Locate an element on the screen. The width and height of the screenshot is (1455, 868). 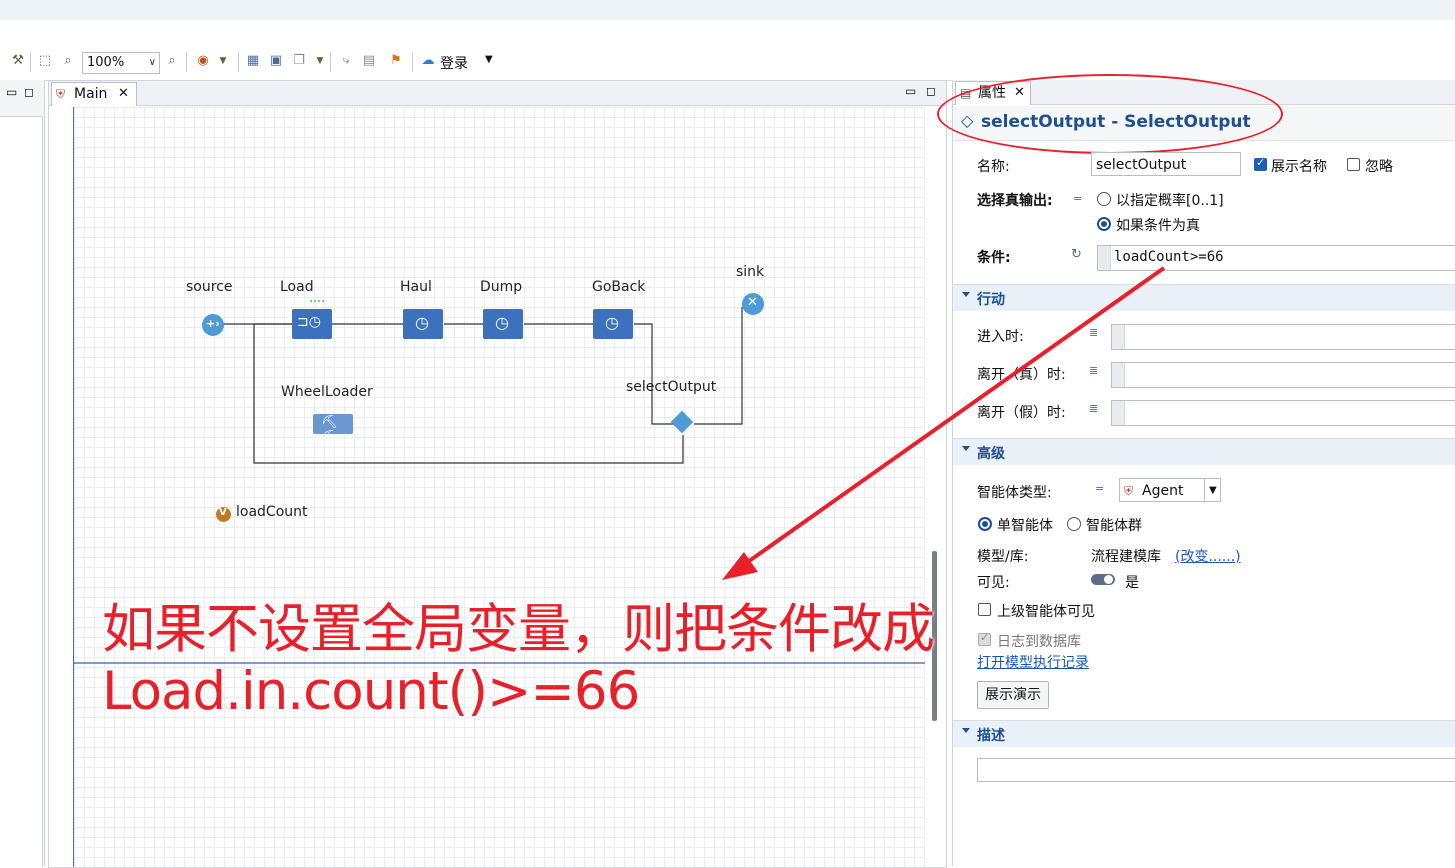
annotation-text-line2: Load.in.count()>=66 is located at coordinates (371, 691).